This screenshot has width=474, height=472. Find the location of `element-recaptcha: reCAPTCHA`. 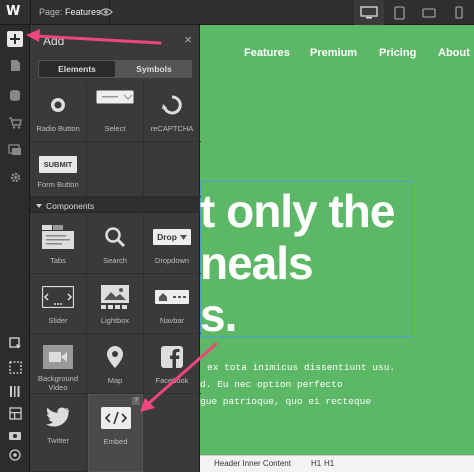

element-recaptcha: reCAPTCHA is located at coordinates (172, 112).